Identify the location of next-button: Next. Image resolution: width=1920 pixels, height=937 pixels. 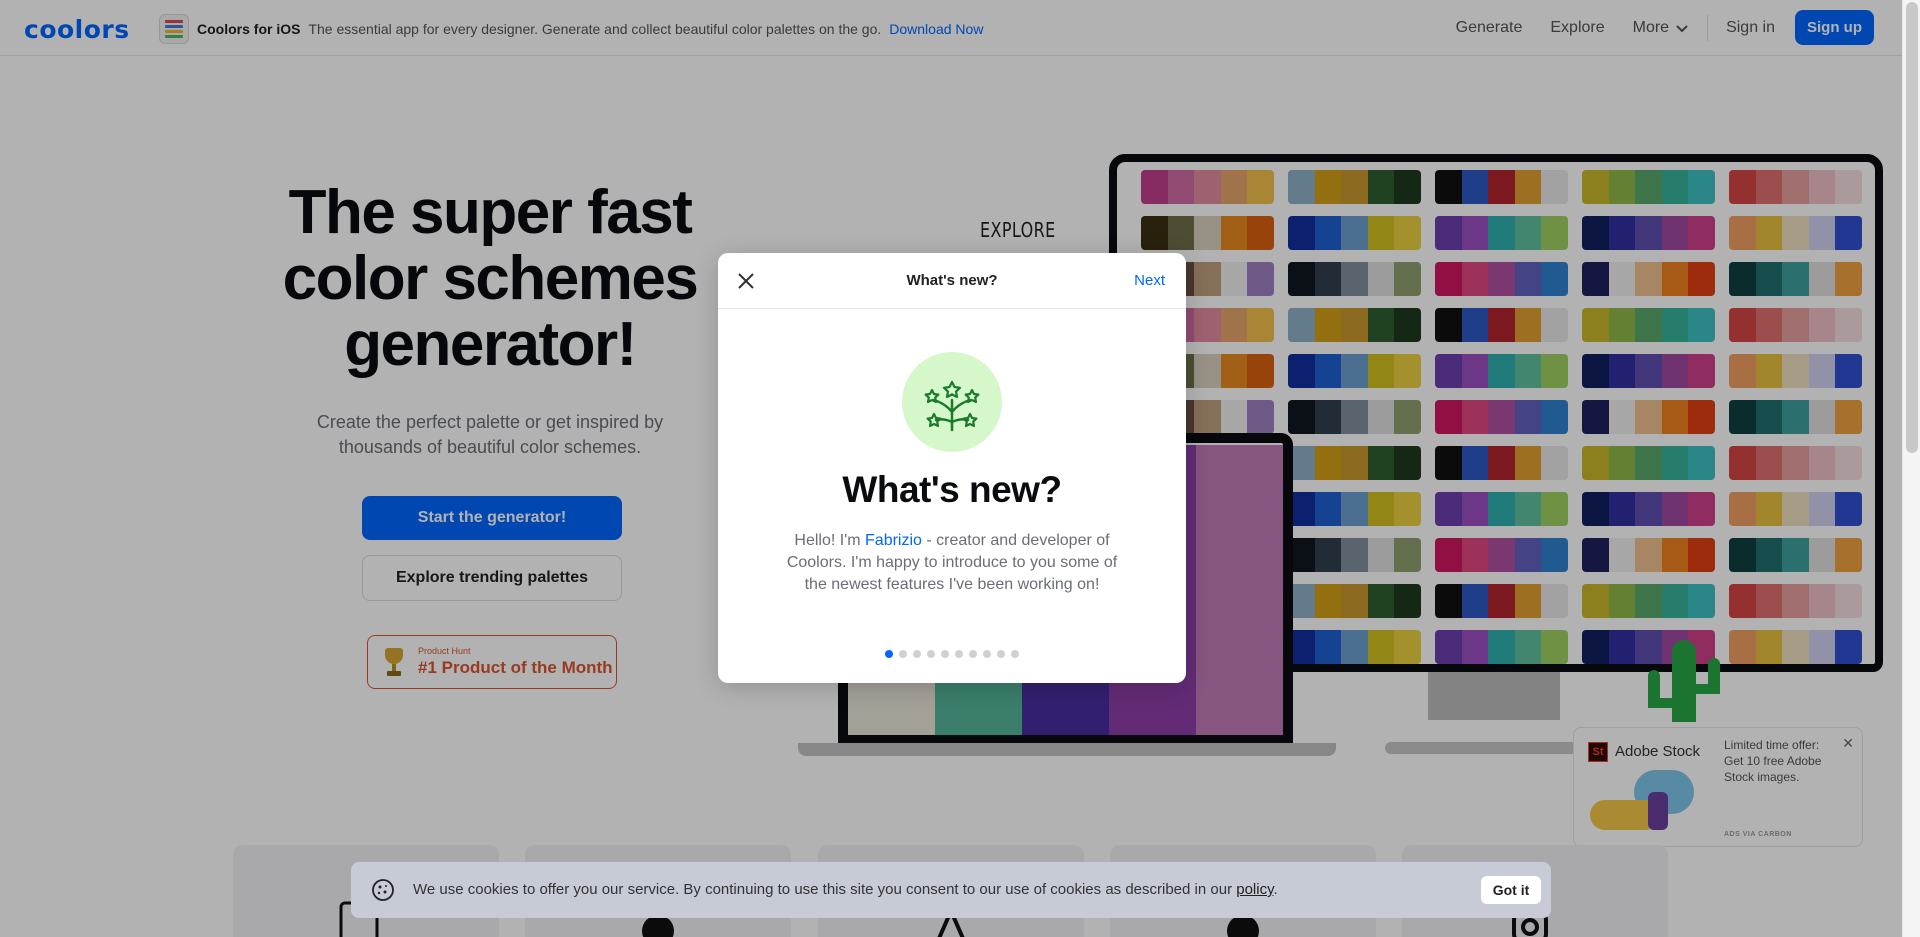
(1149, 280).